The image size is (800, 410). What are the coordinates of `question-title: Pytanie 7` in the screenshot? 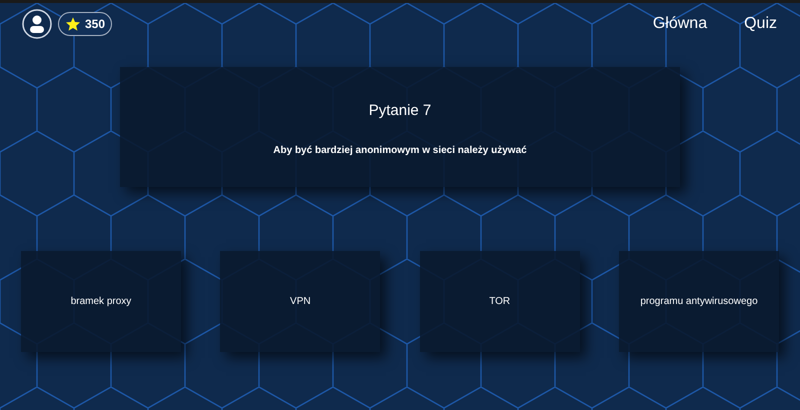 It's located at (400, 111).